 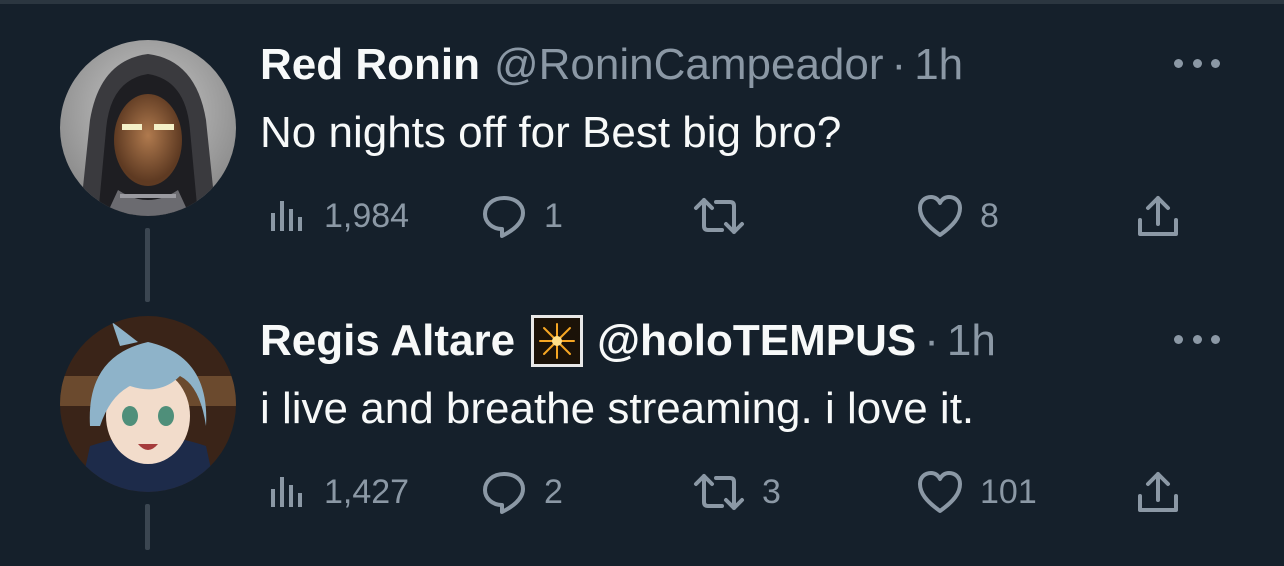 I want to click on views-count: 1,984, so click(x=367, y=215).